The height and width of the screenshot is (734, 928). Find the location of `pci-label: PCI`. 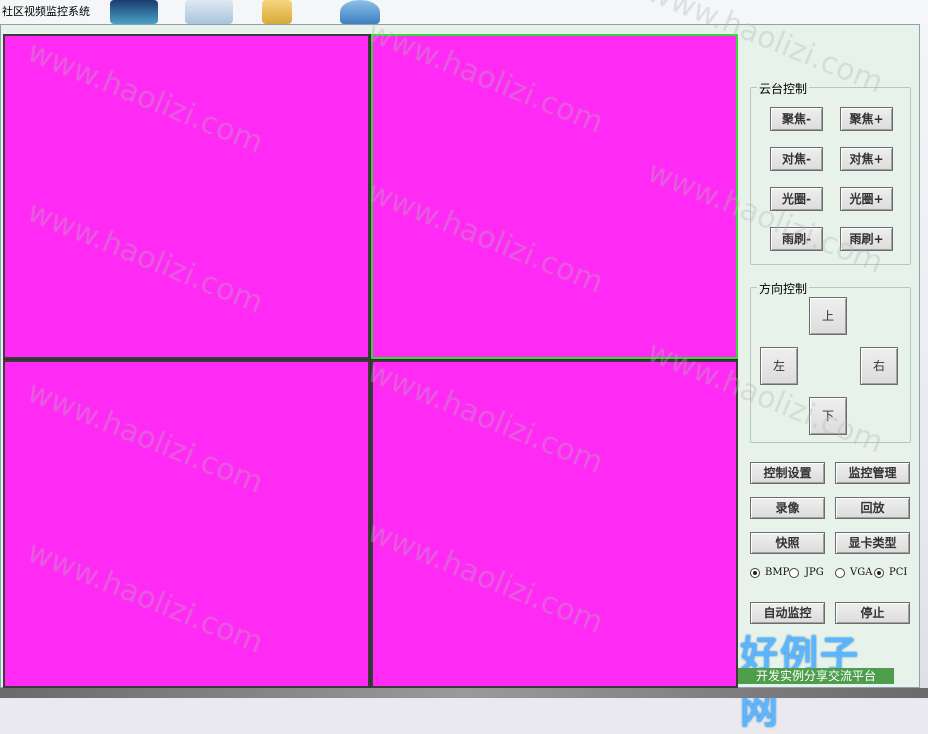

pci-label: PCI is located at coordinates (898, 572).